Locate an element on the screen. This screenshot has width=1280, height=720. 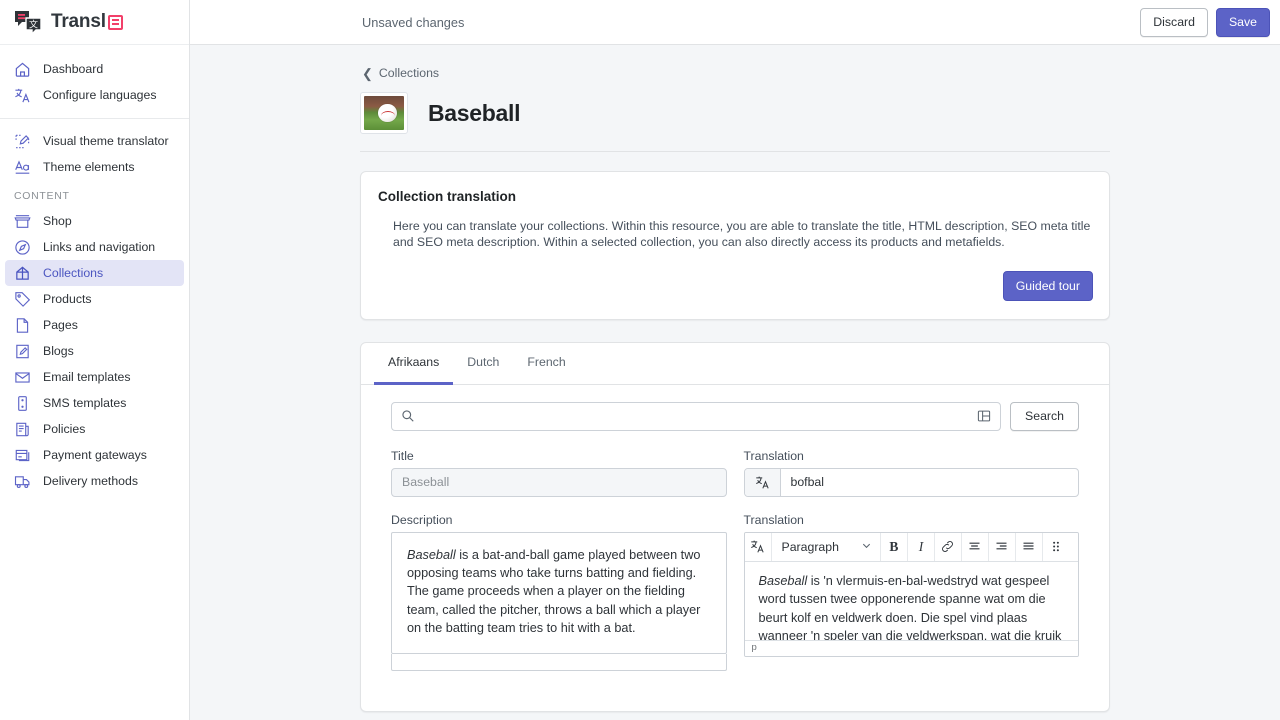
bold-button: B is located at coordinates (894, 546).